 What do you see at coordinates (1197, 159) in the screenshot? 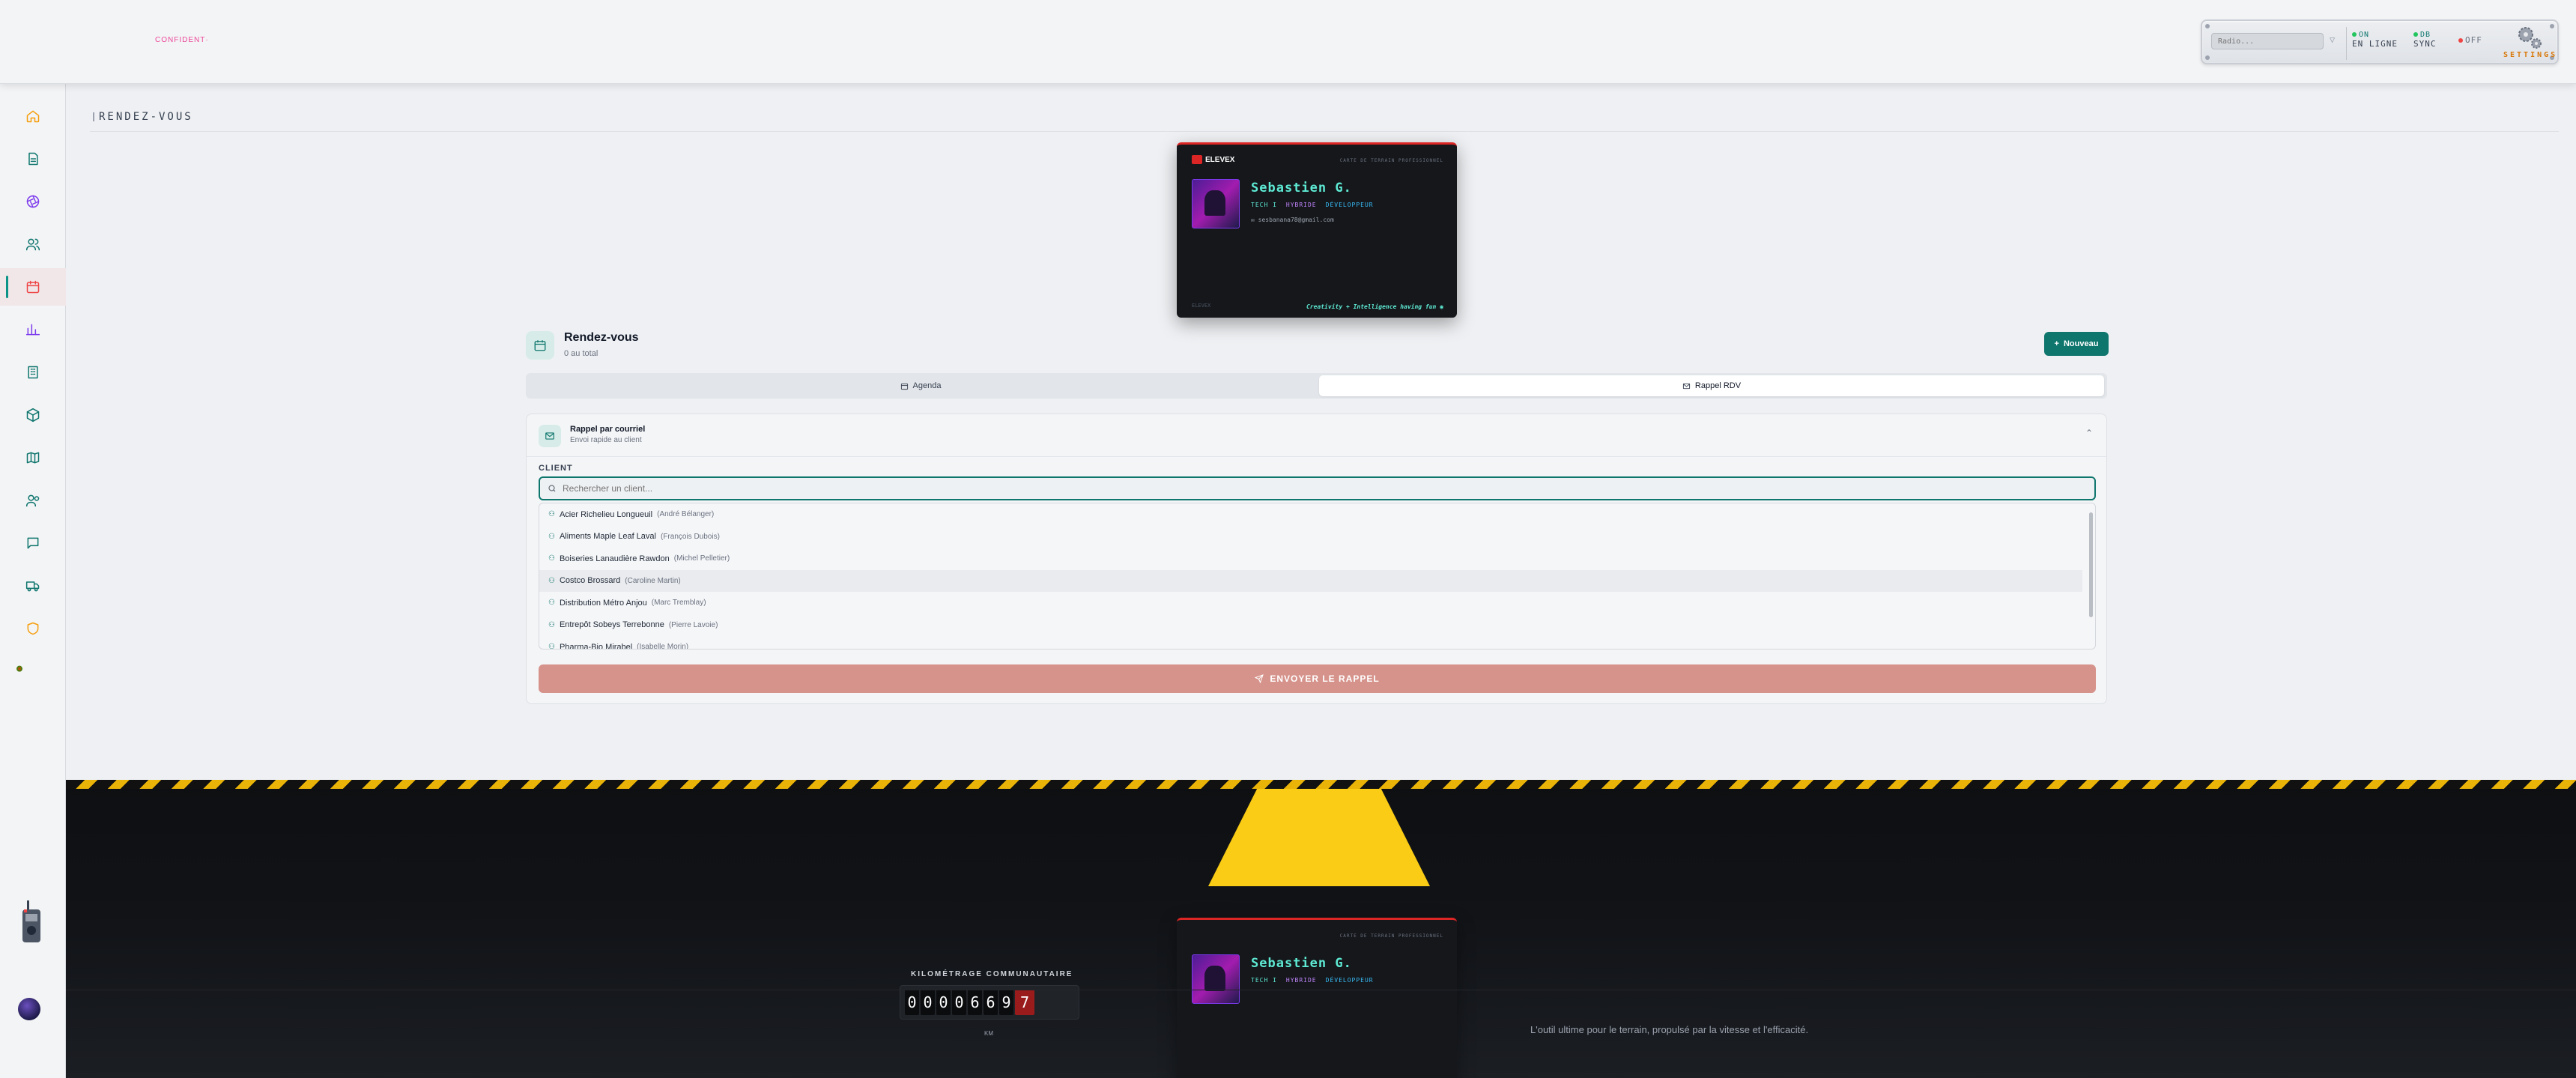
I see `logo-icon` at bounding box center [1197, 159].